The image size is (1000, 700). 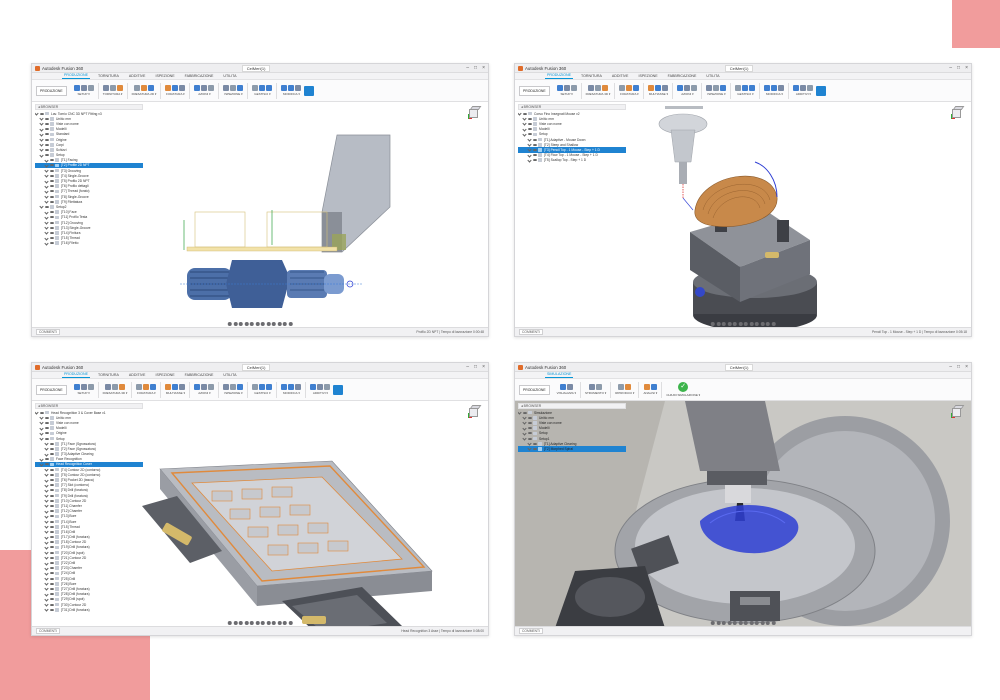 I want to click on tab-simulazione: SIMULAZIONE, so click(x=559, y=375).